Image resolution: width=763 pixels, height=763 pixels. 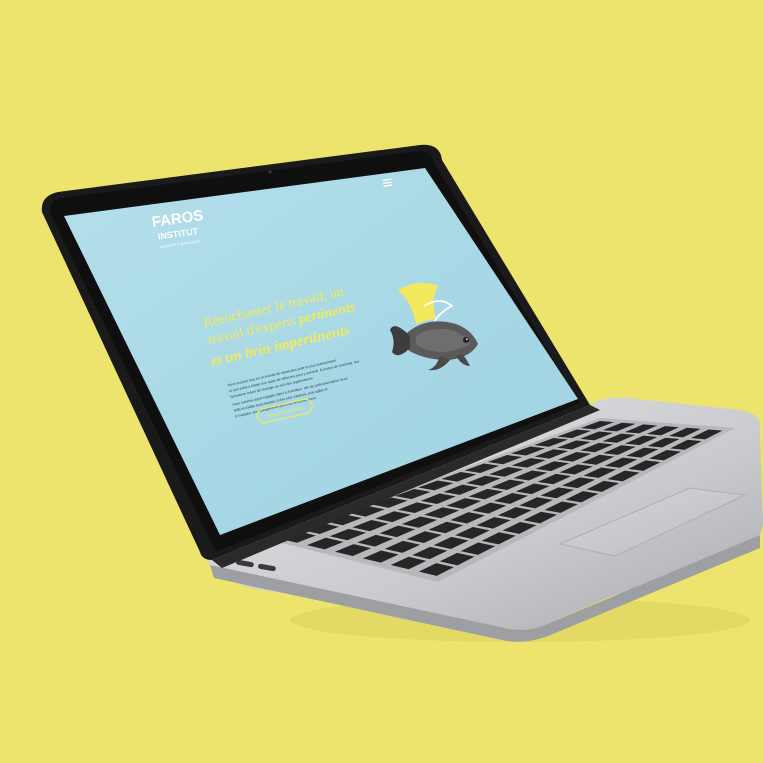 What do you see at coordinates (270, 172) in the screenshot?
I see `camera-icon` at bounding box center [270, 172].